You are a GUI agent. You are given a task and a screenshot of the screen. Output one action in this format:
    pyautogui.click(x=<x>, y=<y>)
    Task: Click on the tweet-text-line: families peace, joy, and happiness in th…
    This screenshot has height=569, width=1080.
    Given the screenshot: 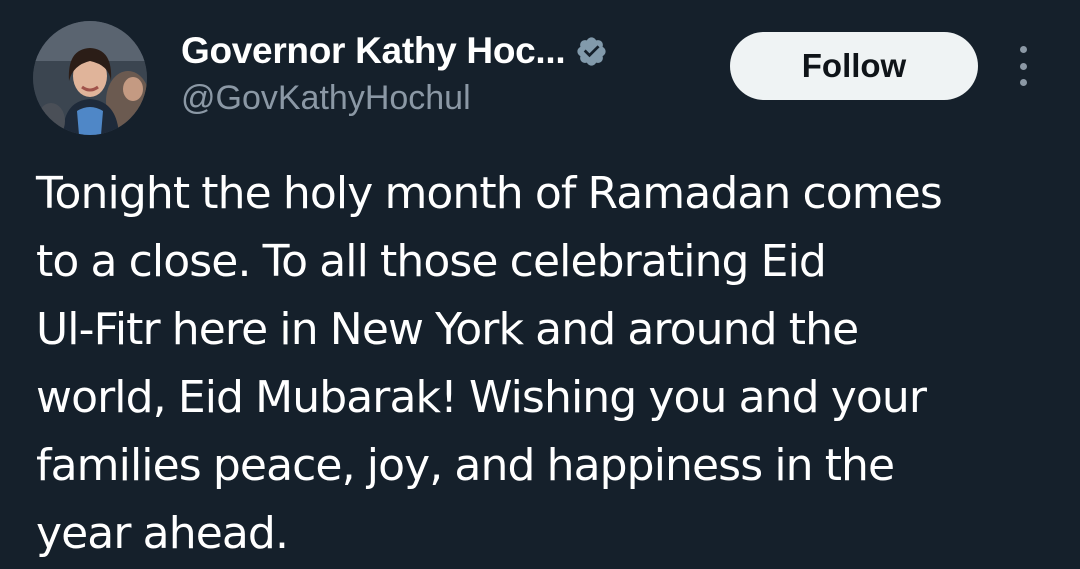 What is the action you would take?
    pyautogui.click(x=465, y=465)
    